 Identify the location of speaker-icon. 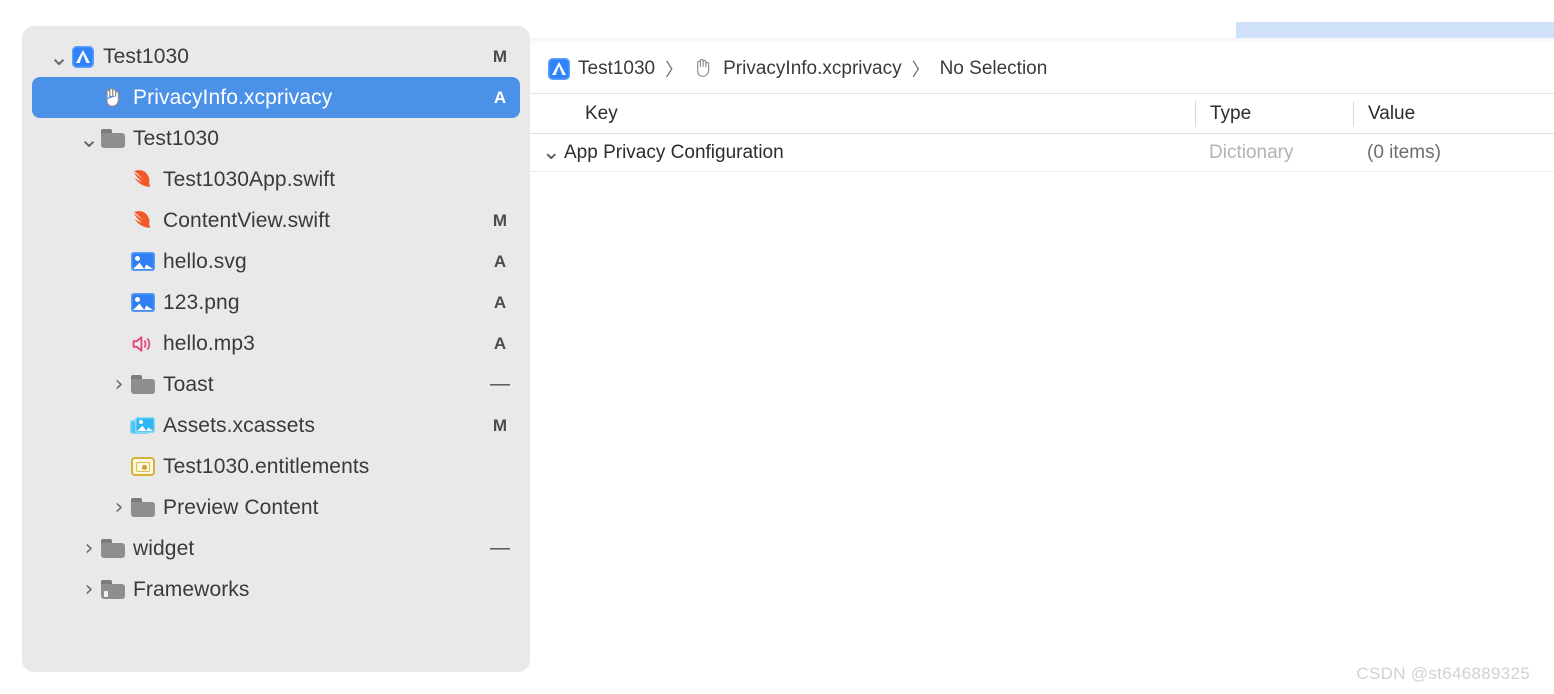
(143, 344).